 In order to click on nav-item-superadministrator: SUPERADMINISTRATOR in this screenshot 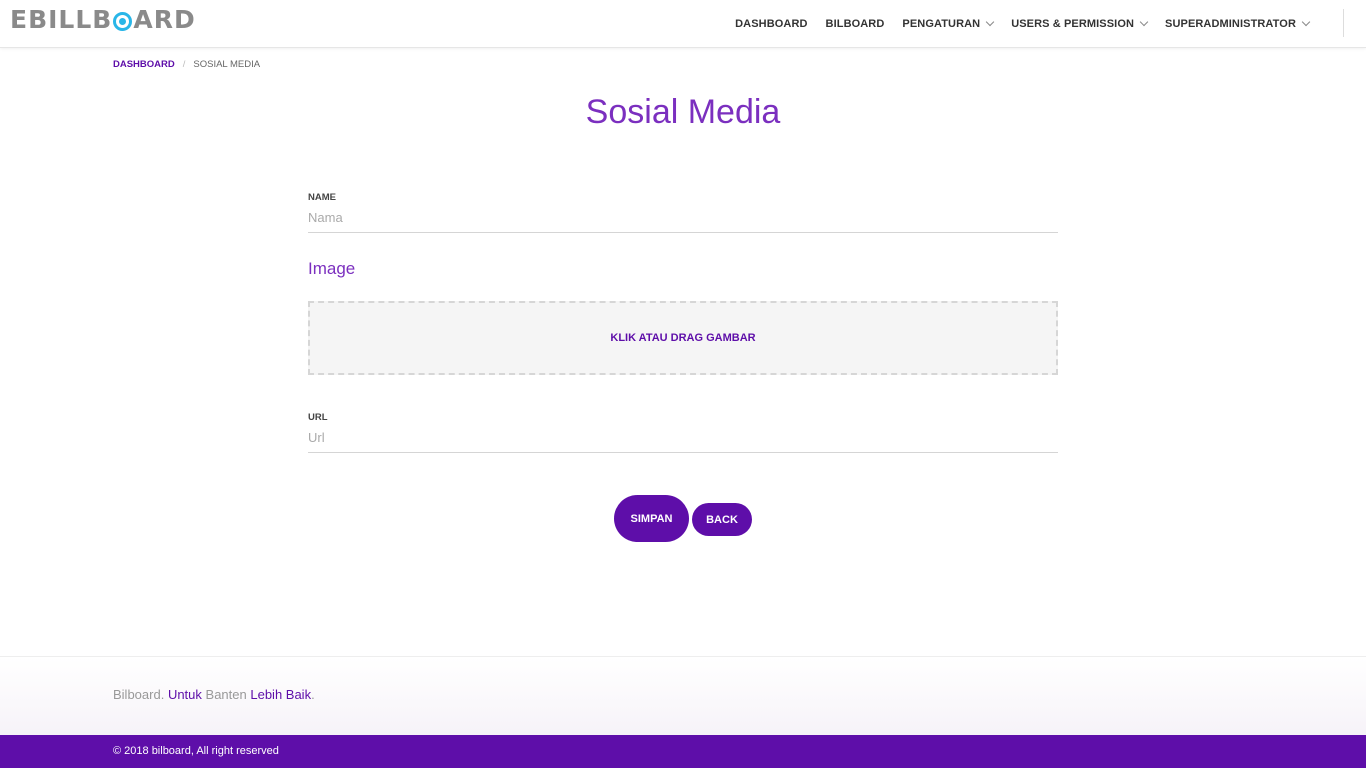, I will do `click(1237, 23)`.